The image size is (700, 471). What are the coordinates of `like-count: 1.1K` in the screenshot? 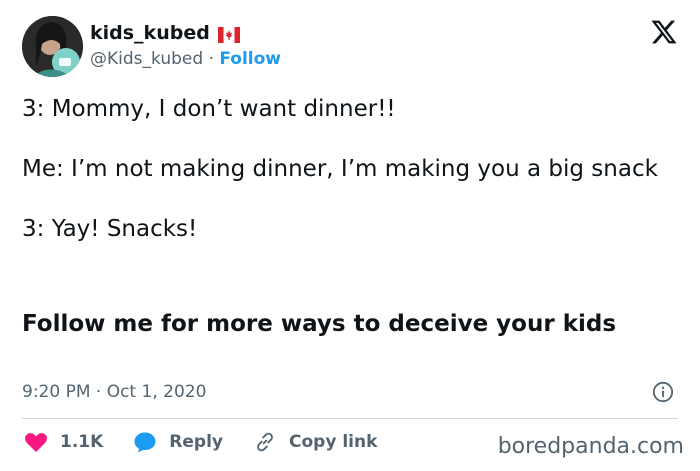 It's located at (82, 442).